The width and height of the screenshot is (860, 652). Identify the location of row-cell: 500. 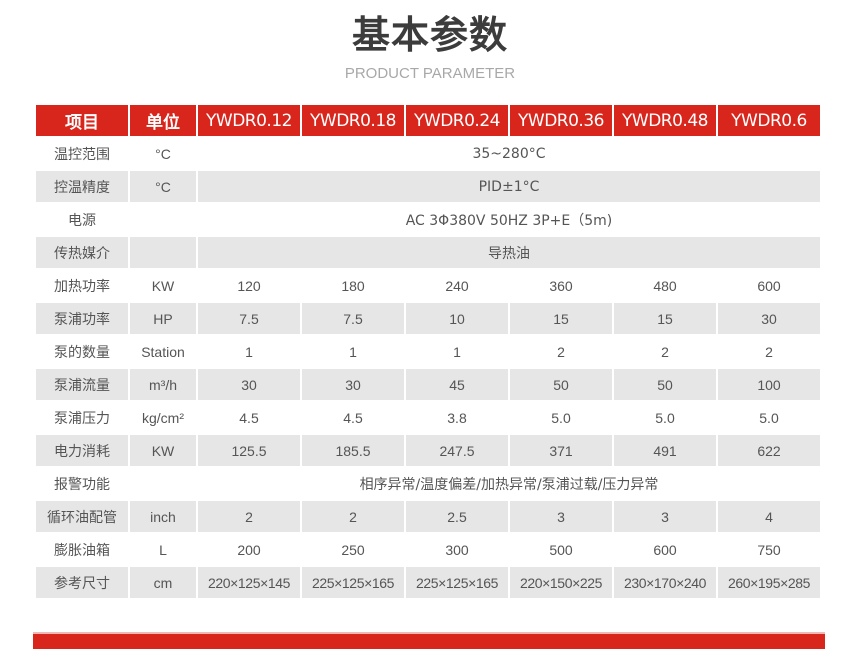
(561, 549).